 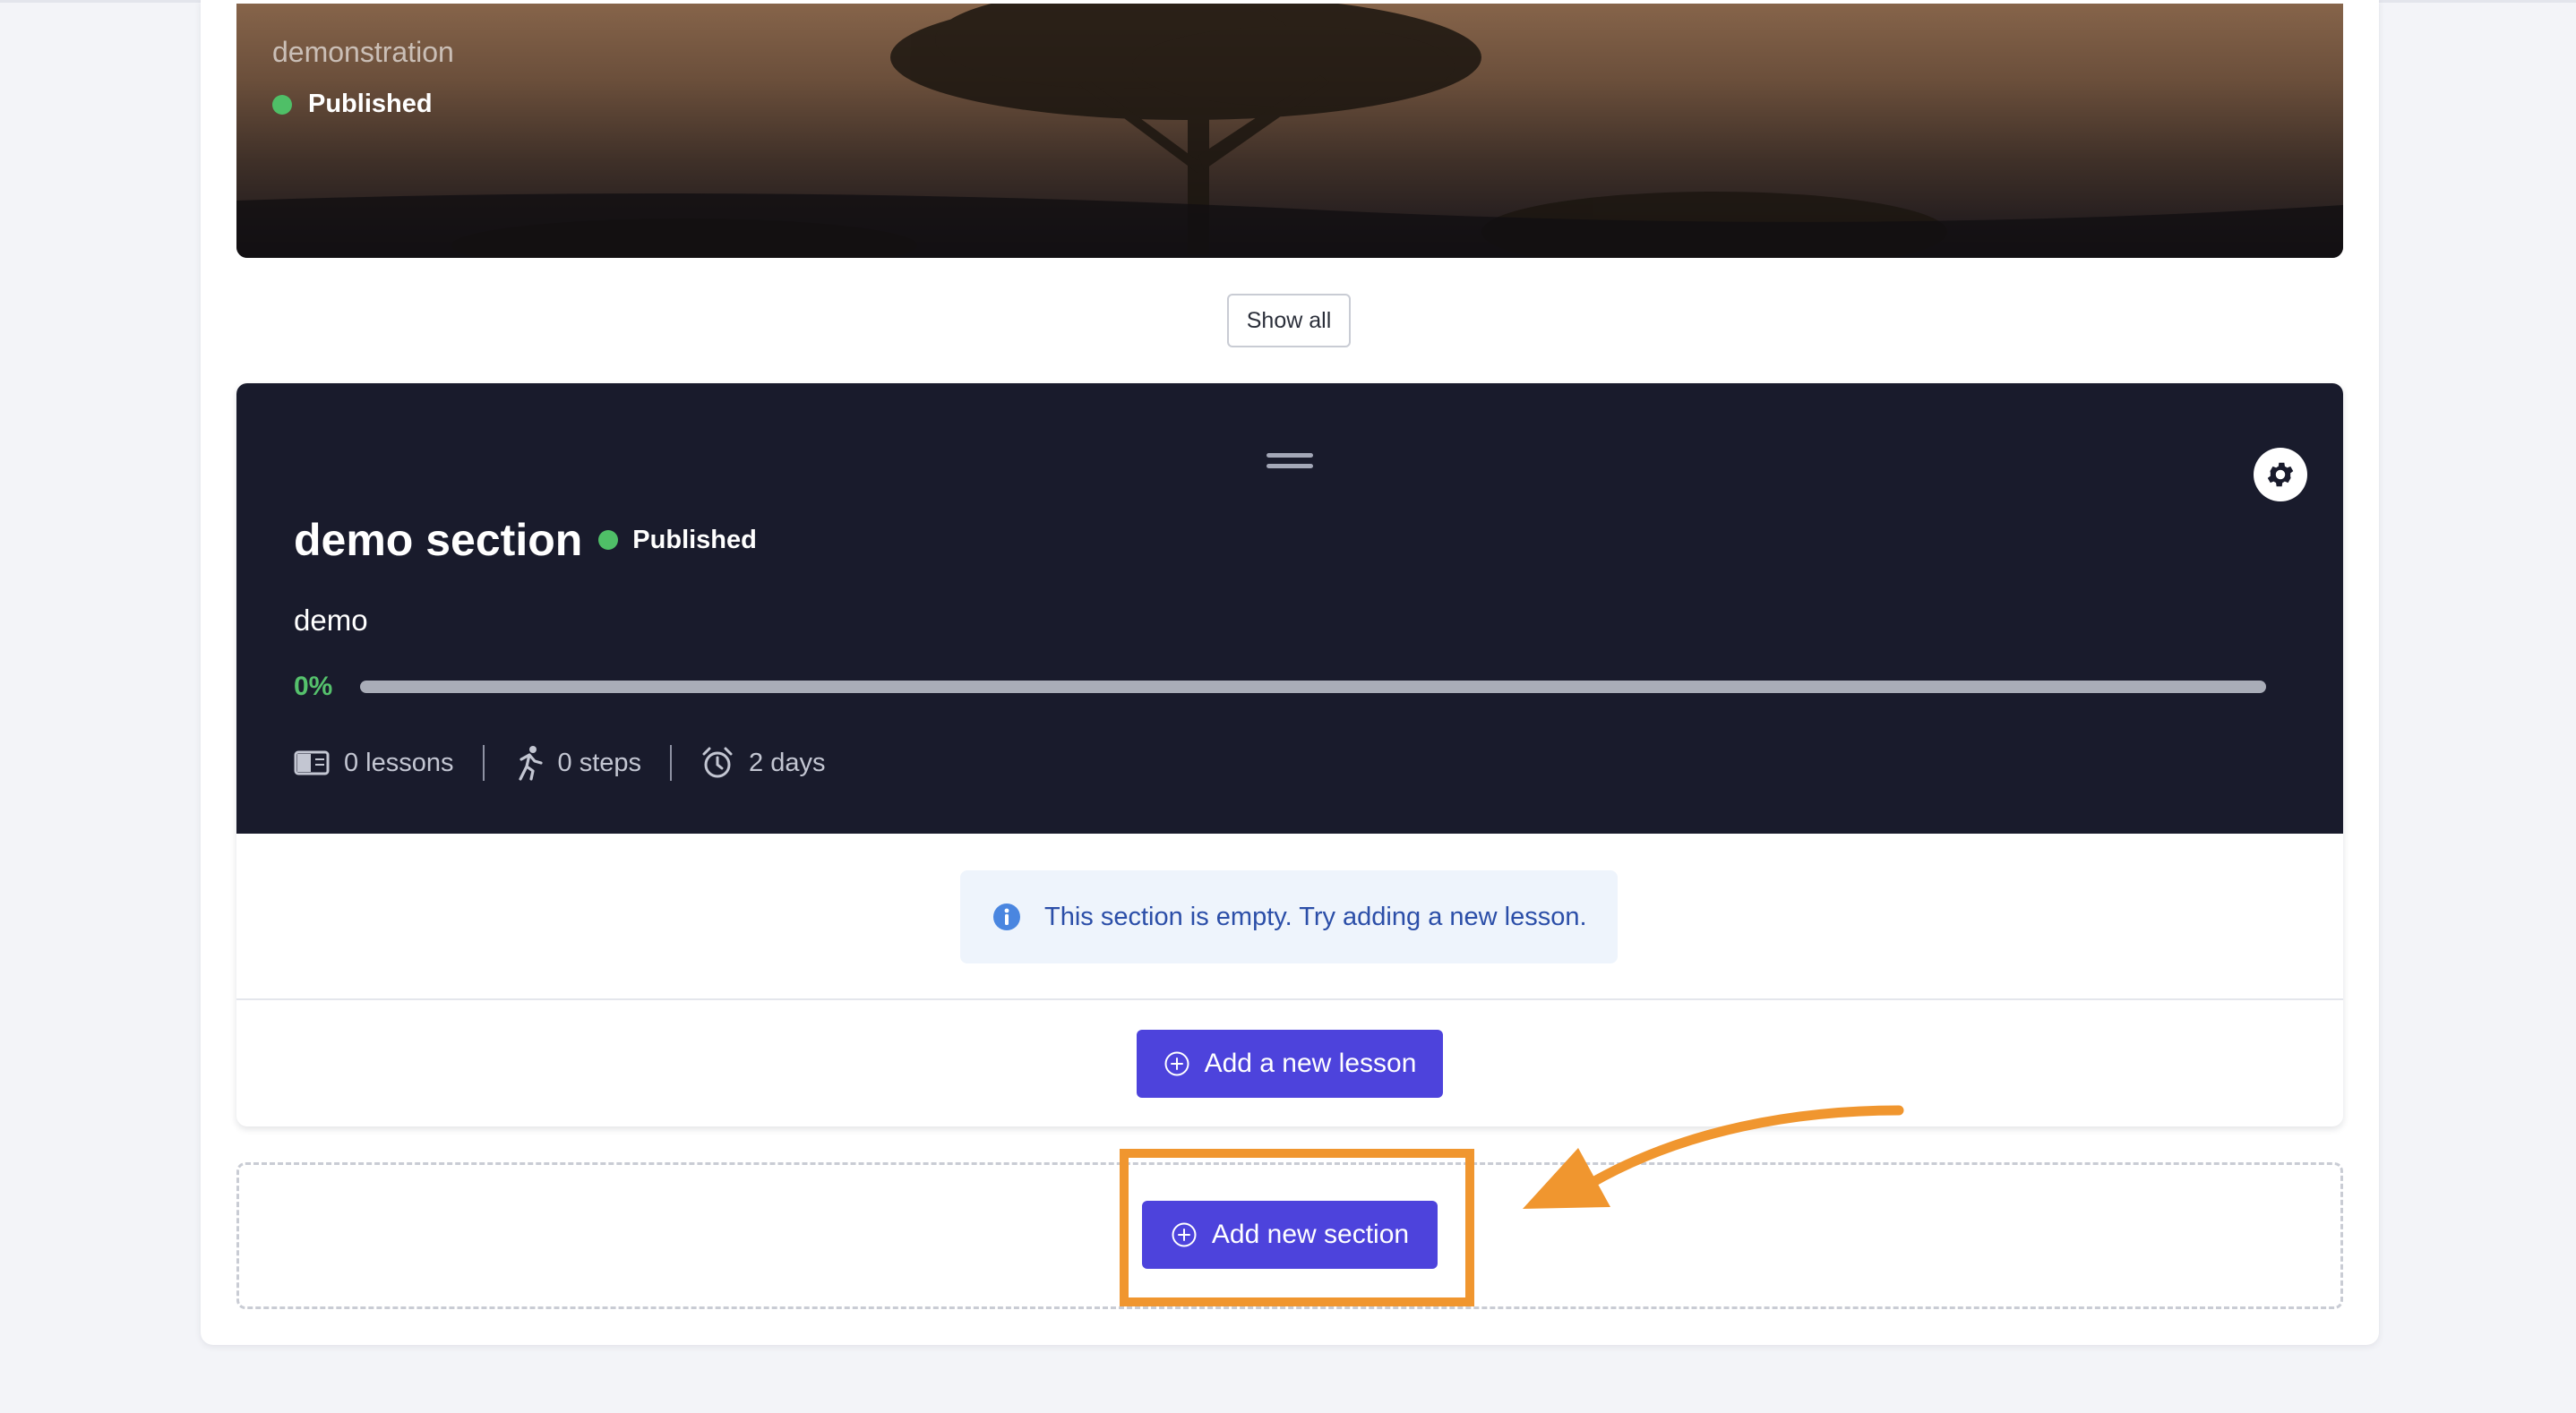 I want to click on lessons-count: 0 lessons, so click(x=374, y=763).